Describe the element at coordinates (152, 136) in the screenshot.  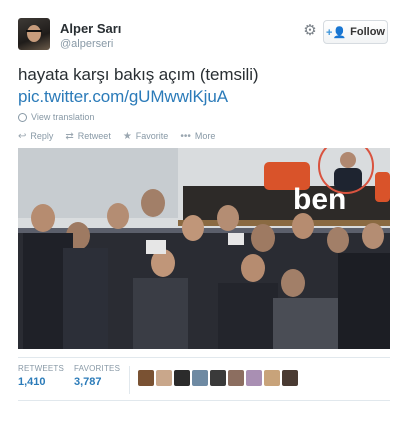
I see `favorite-label: Favorite` at that location.